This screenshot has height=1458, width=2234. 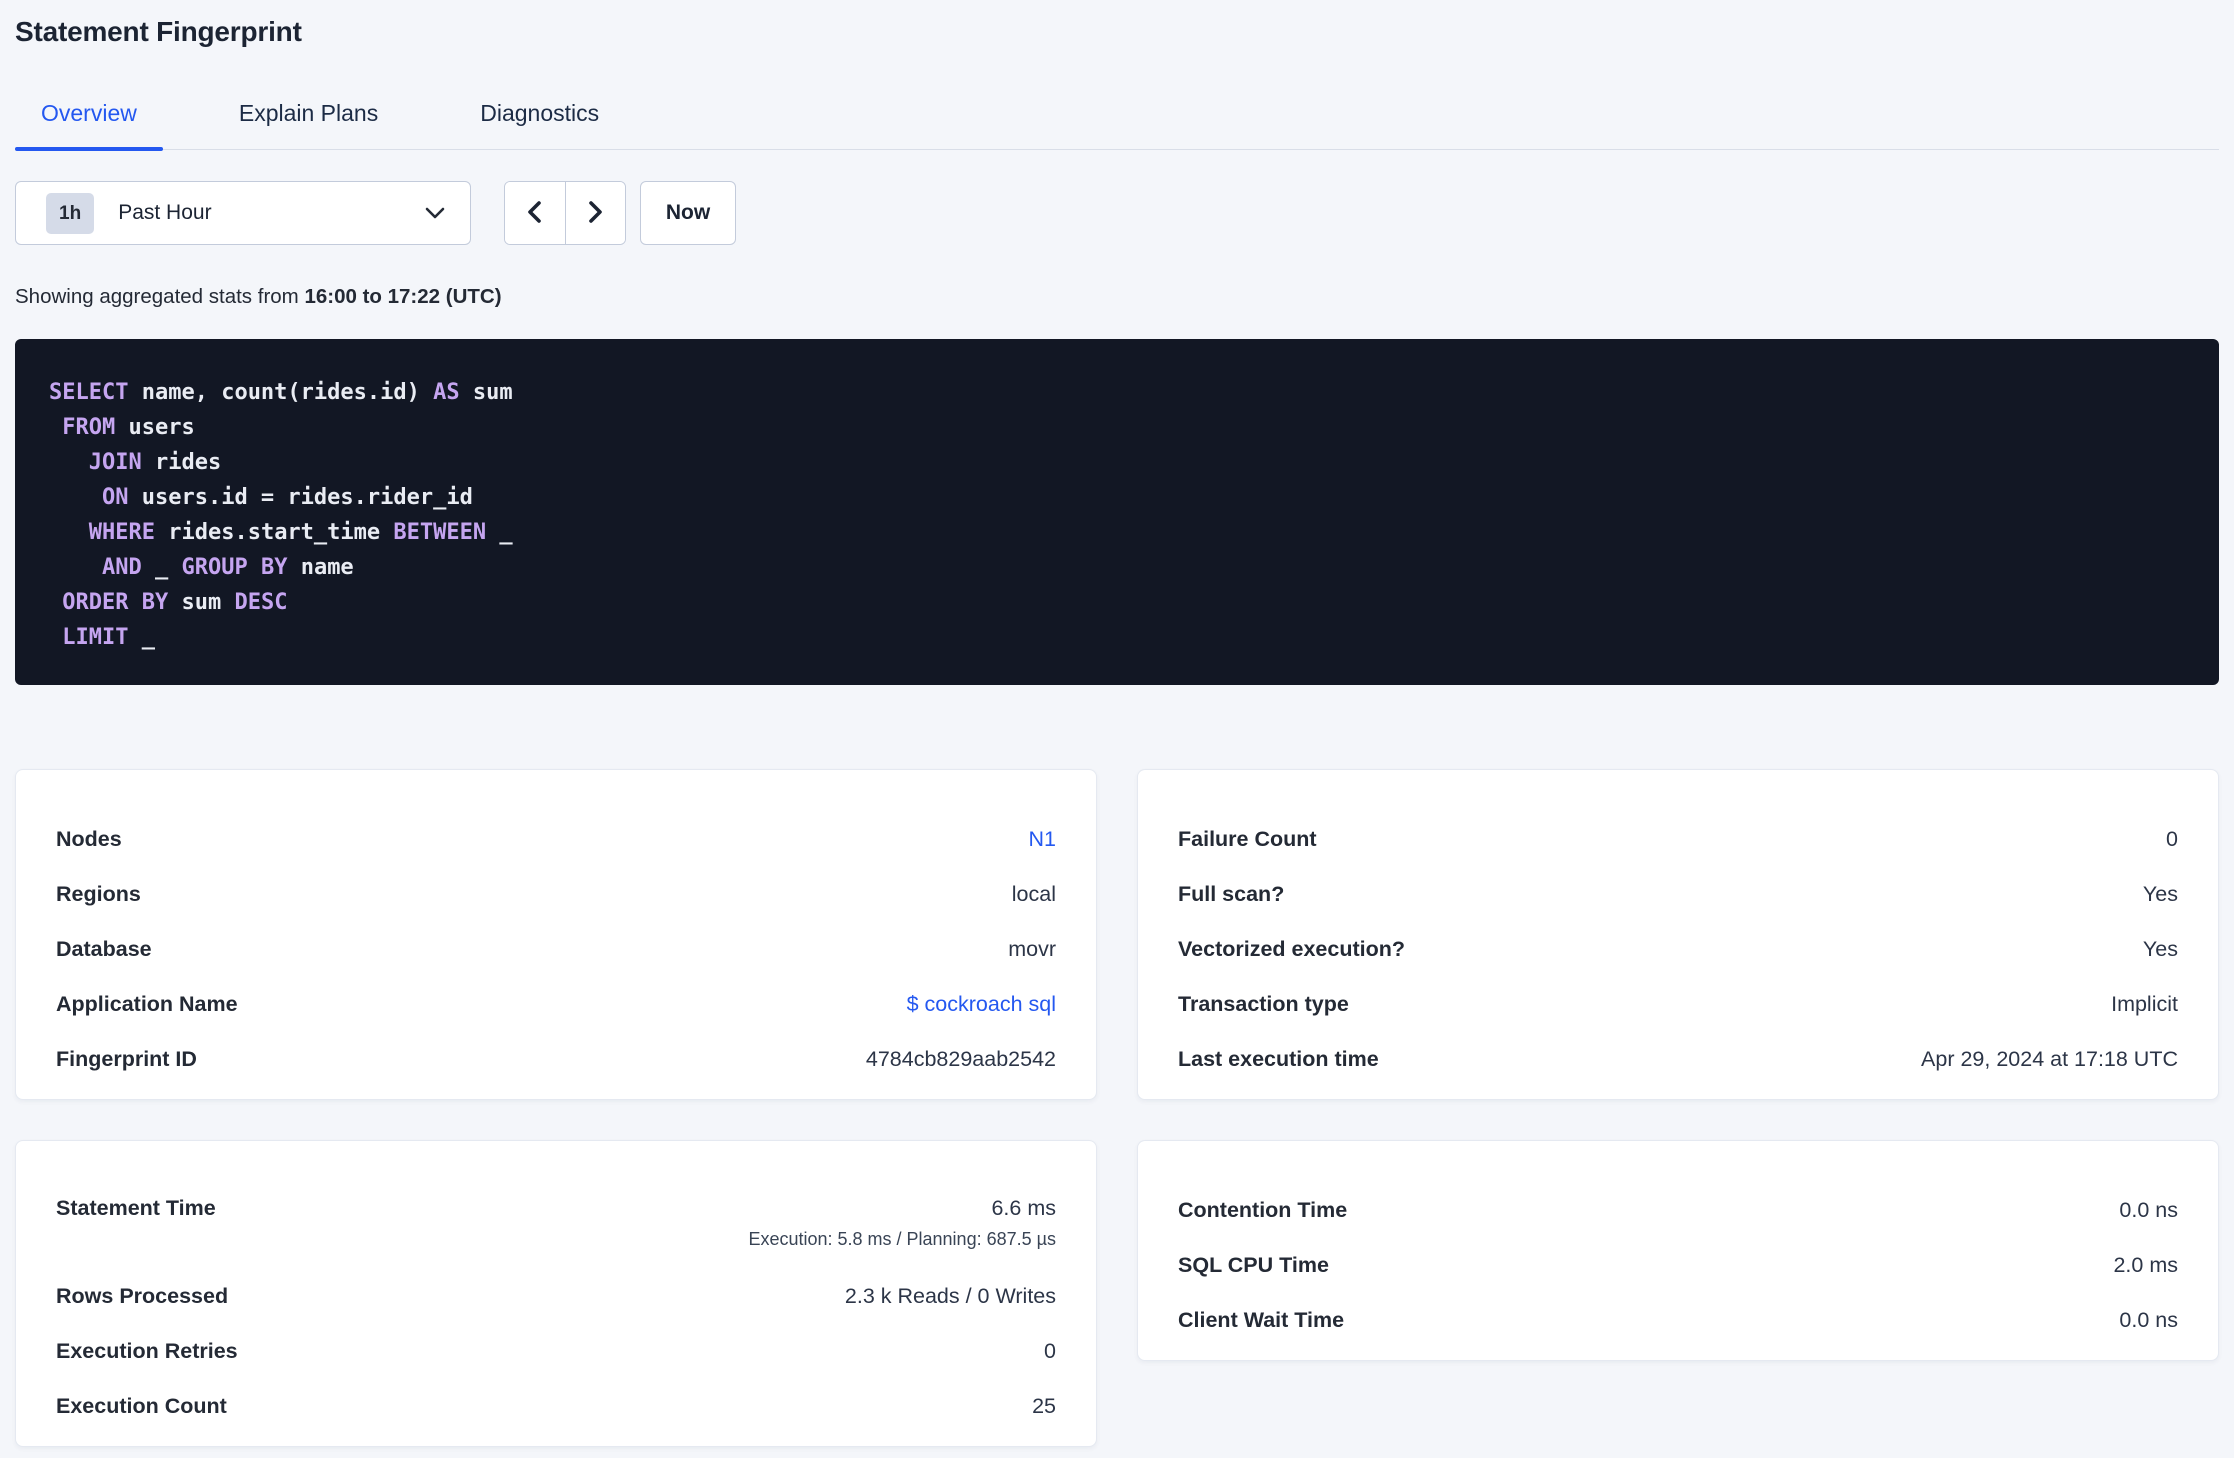 What do you see at coordinates (155, 462) in the screenshot?
I see `sql-line: JOIN rides` at bounding box center [155, 462].